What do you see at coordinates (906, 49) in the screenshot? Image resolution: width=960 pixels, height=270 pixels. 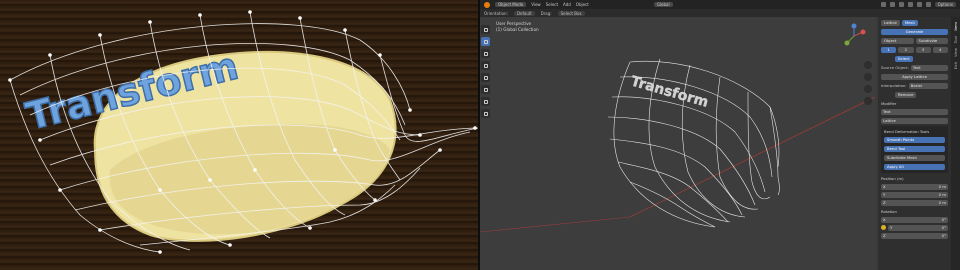 I see `count-2: 2` at bounding box center [906, 49].